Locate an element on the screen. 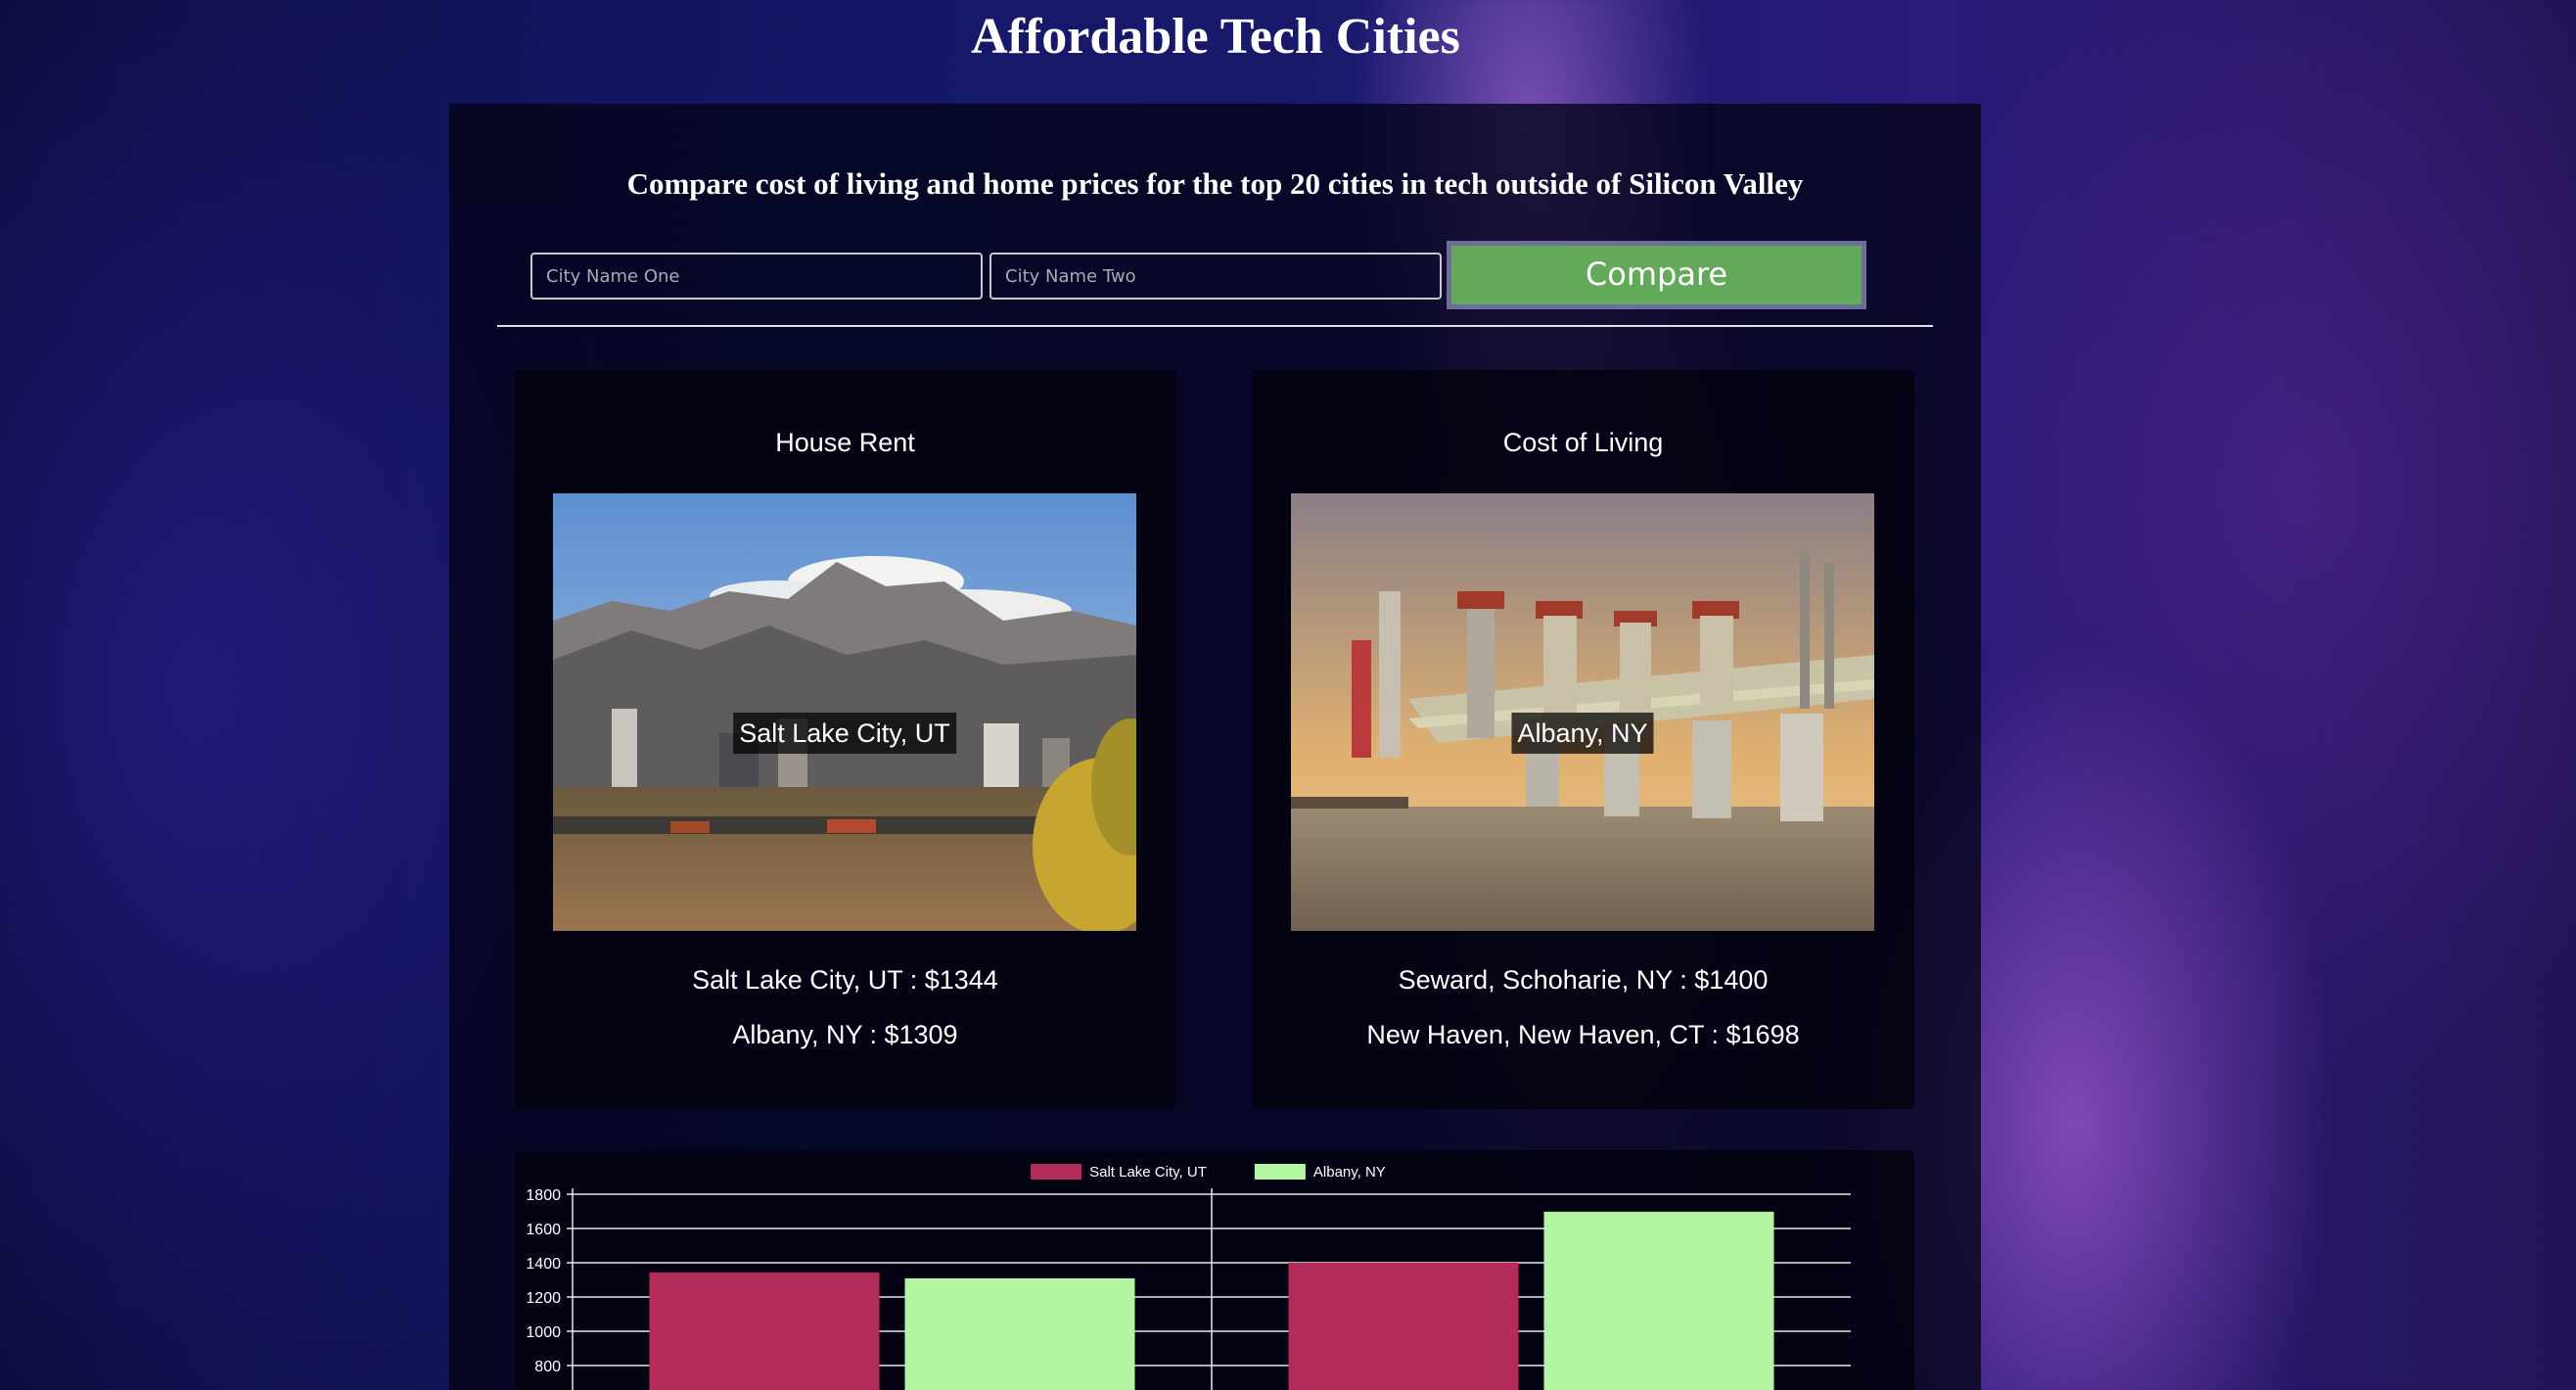  cost-of-living-line-2: New Haven, New Haven, CT : $1698 is located at coordinates (1583, 1034).